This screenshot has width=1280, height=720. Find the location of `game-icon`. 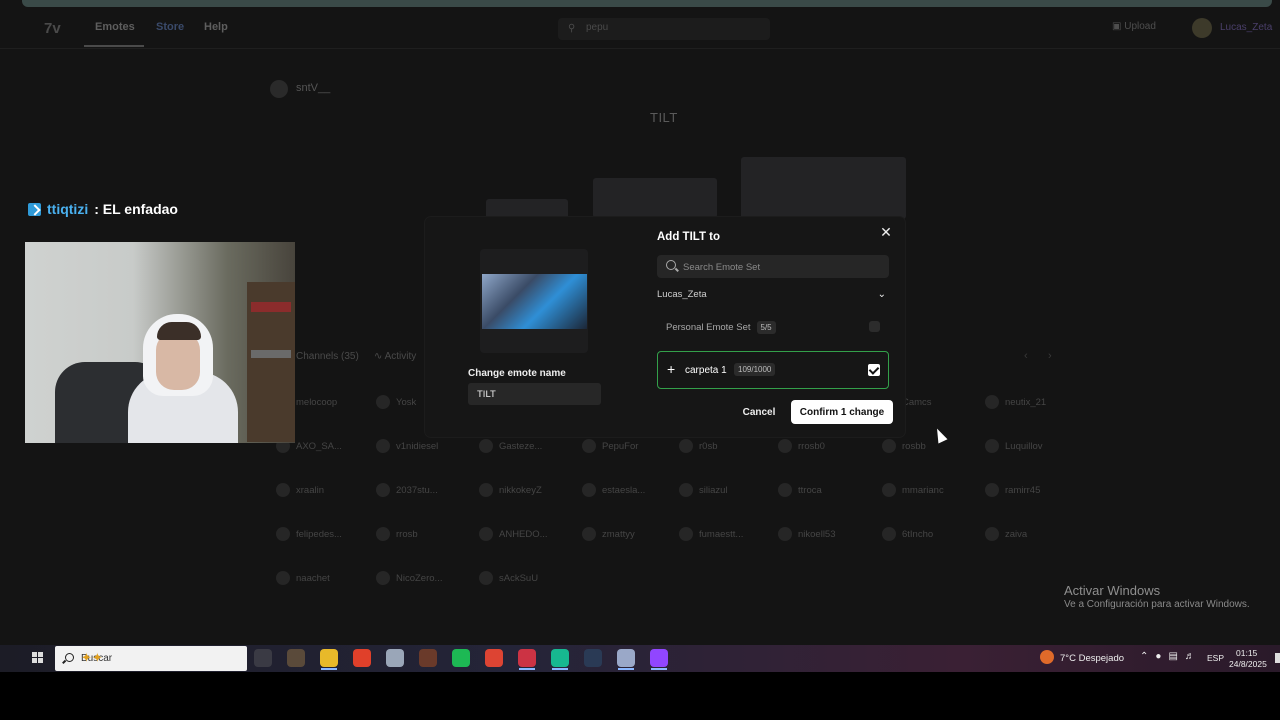

game-icon is located at coordinates (296, 658).